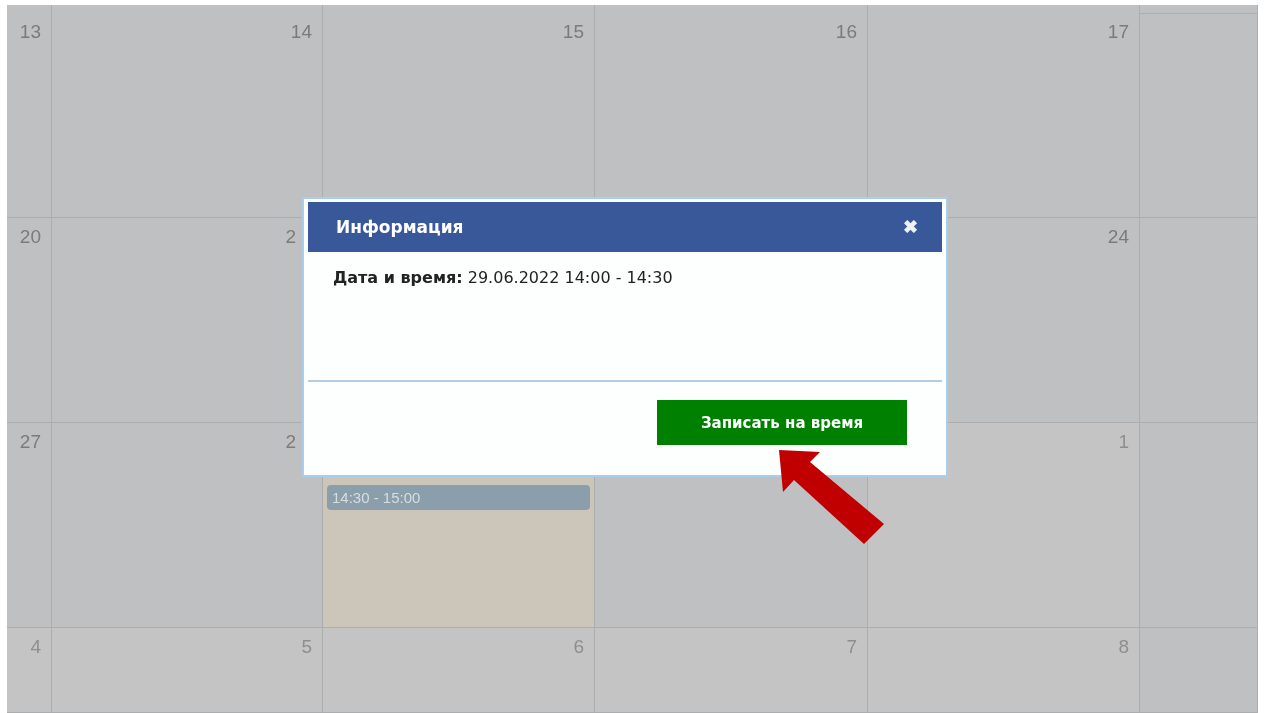 This screenshot has height=713, width=1266. I want to click on dialog-title: Информация, so click(400, 227).